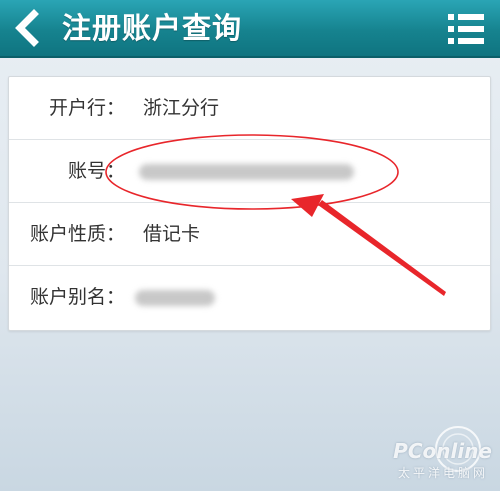 The image size is (500, 491). I want to click on row-account-number: 账号：, so click(249, 171).